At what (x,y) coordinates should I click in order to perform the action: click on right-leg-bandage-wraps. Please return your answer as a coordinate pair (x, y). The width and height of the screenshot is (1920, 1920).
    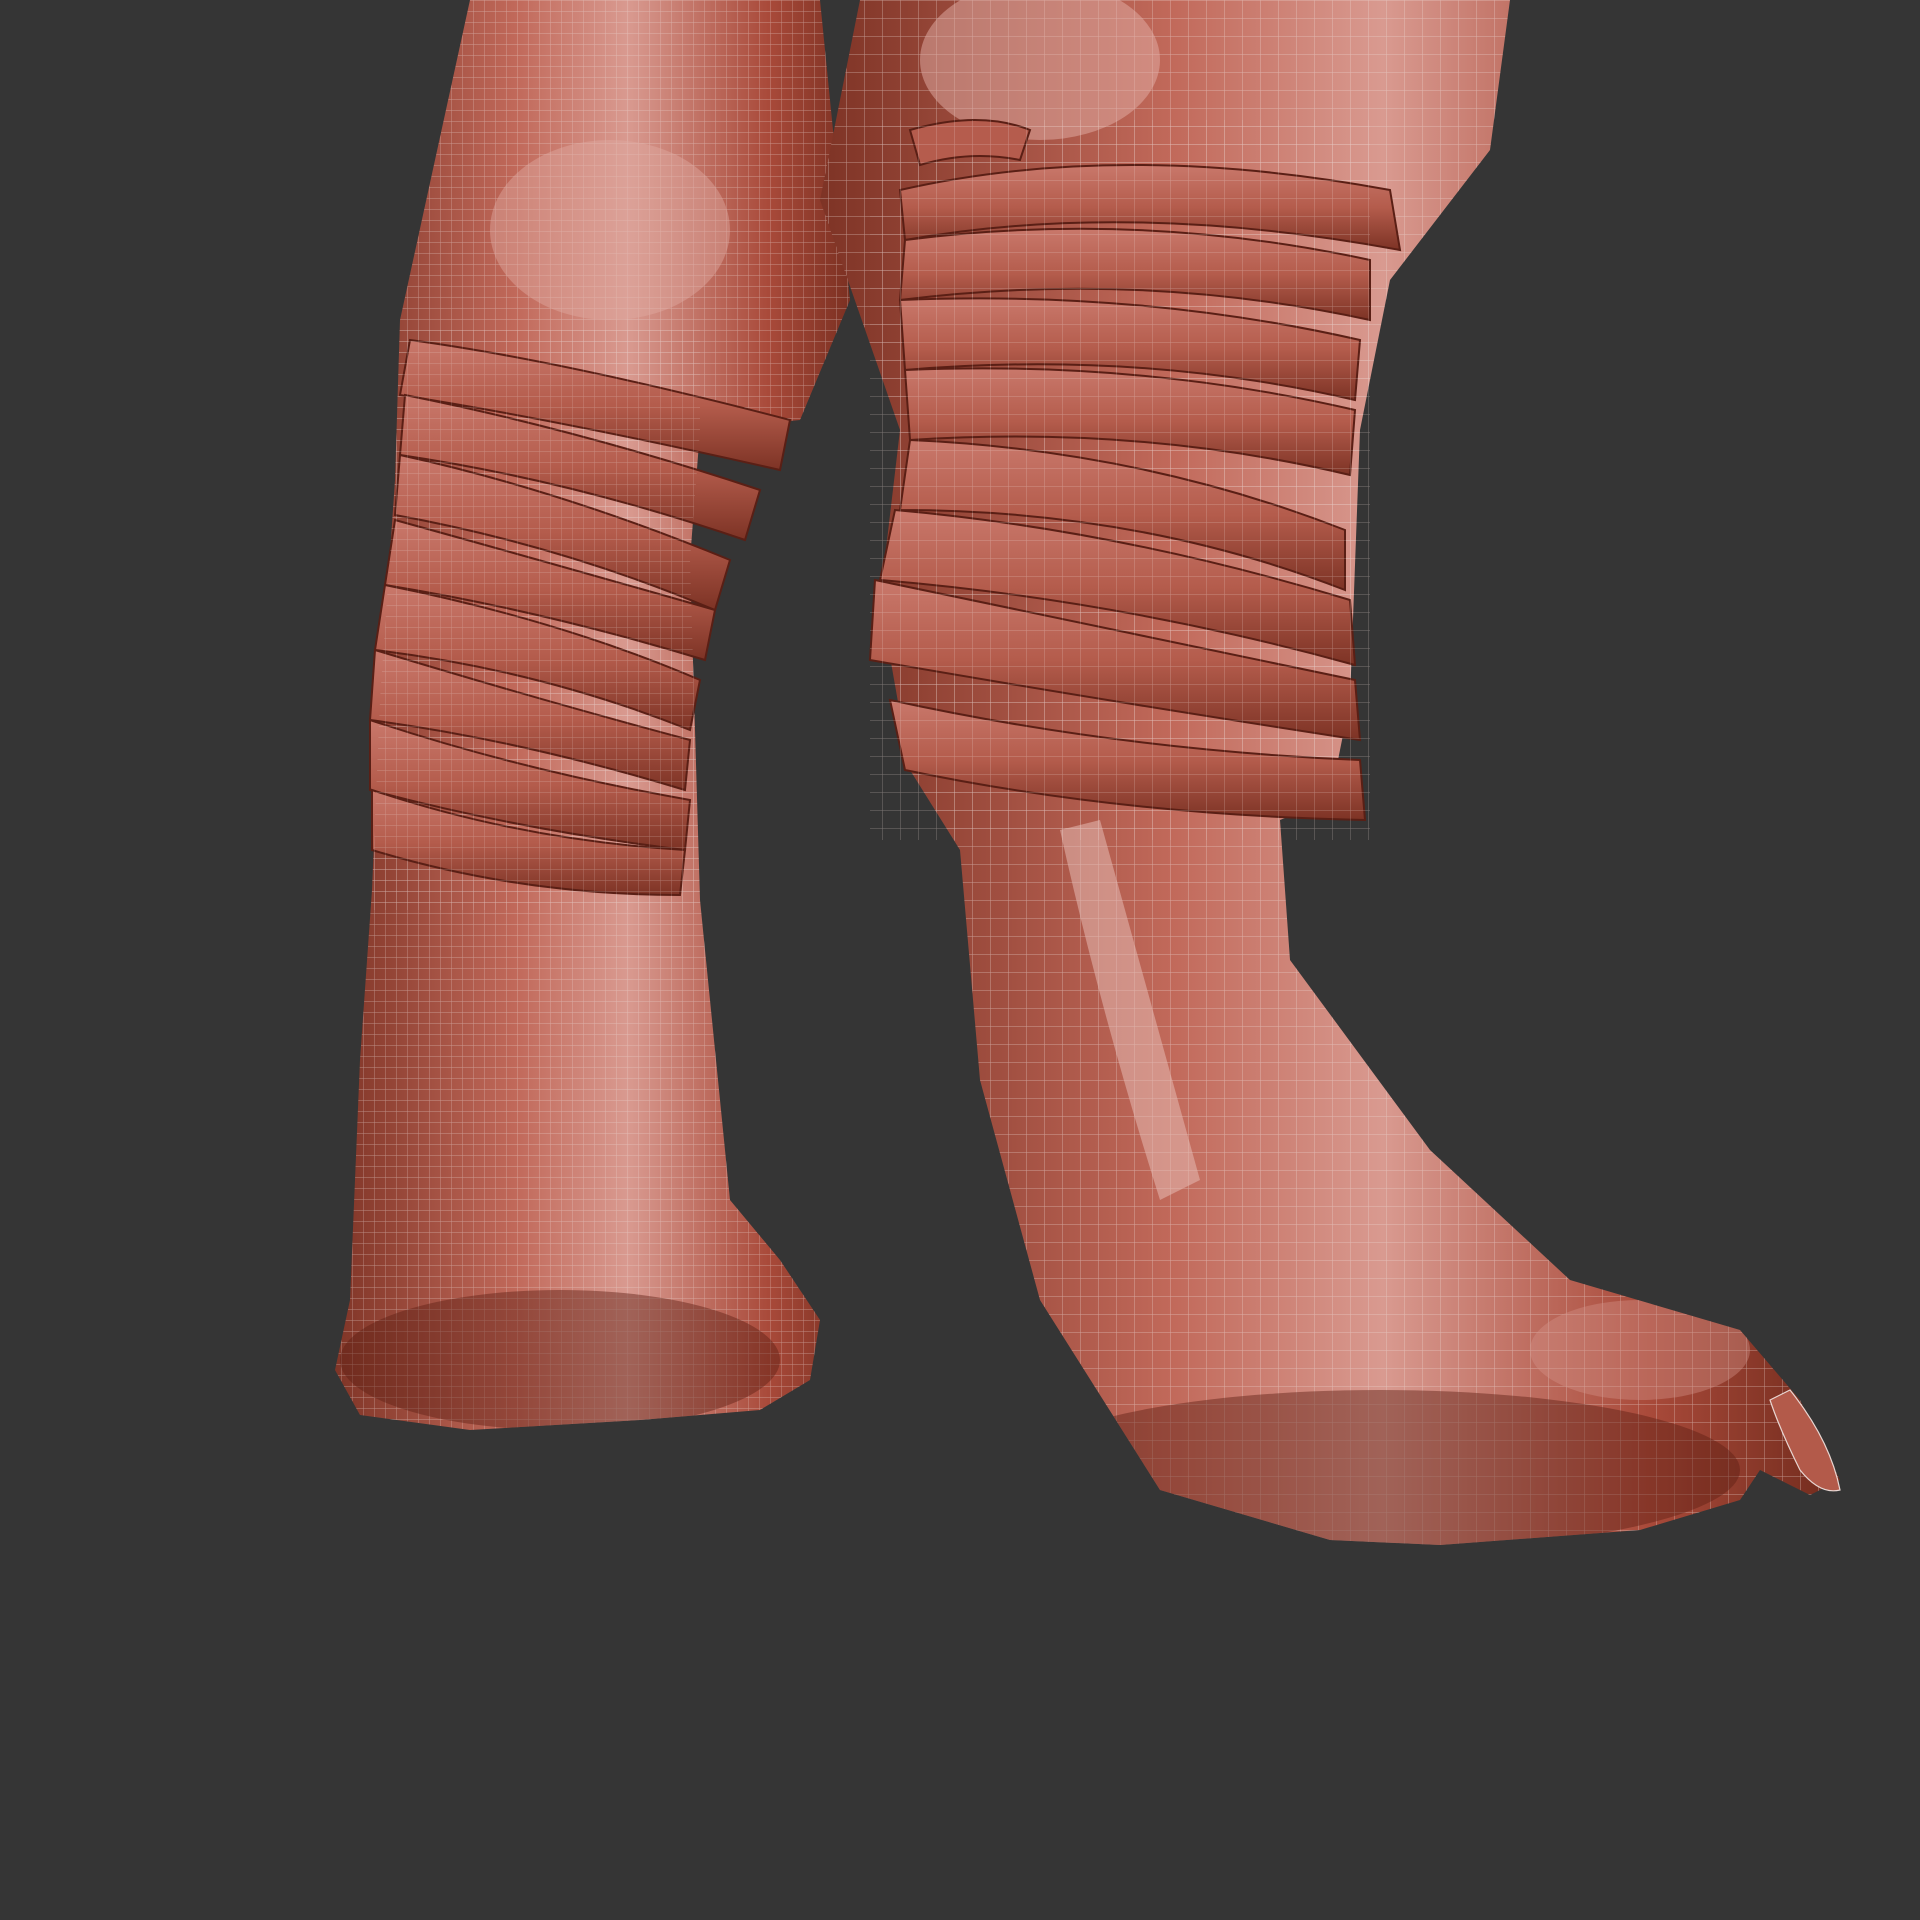
    Looking at the image, I should click on (1135, 479).